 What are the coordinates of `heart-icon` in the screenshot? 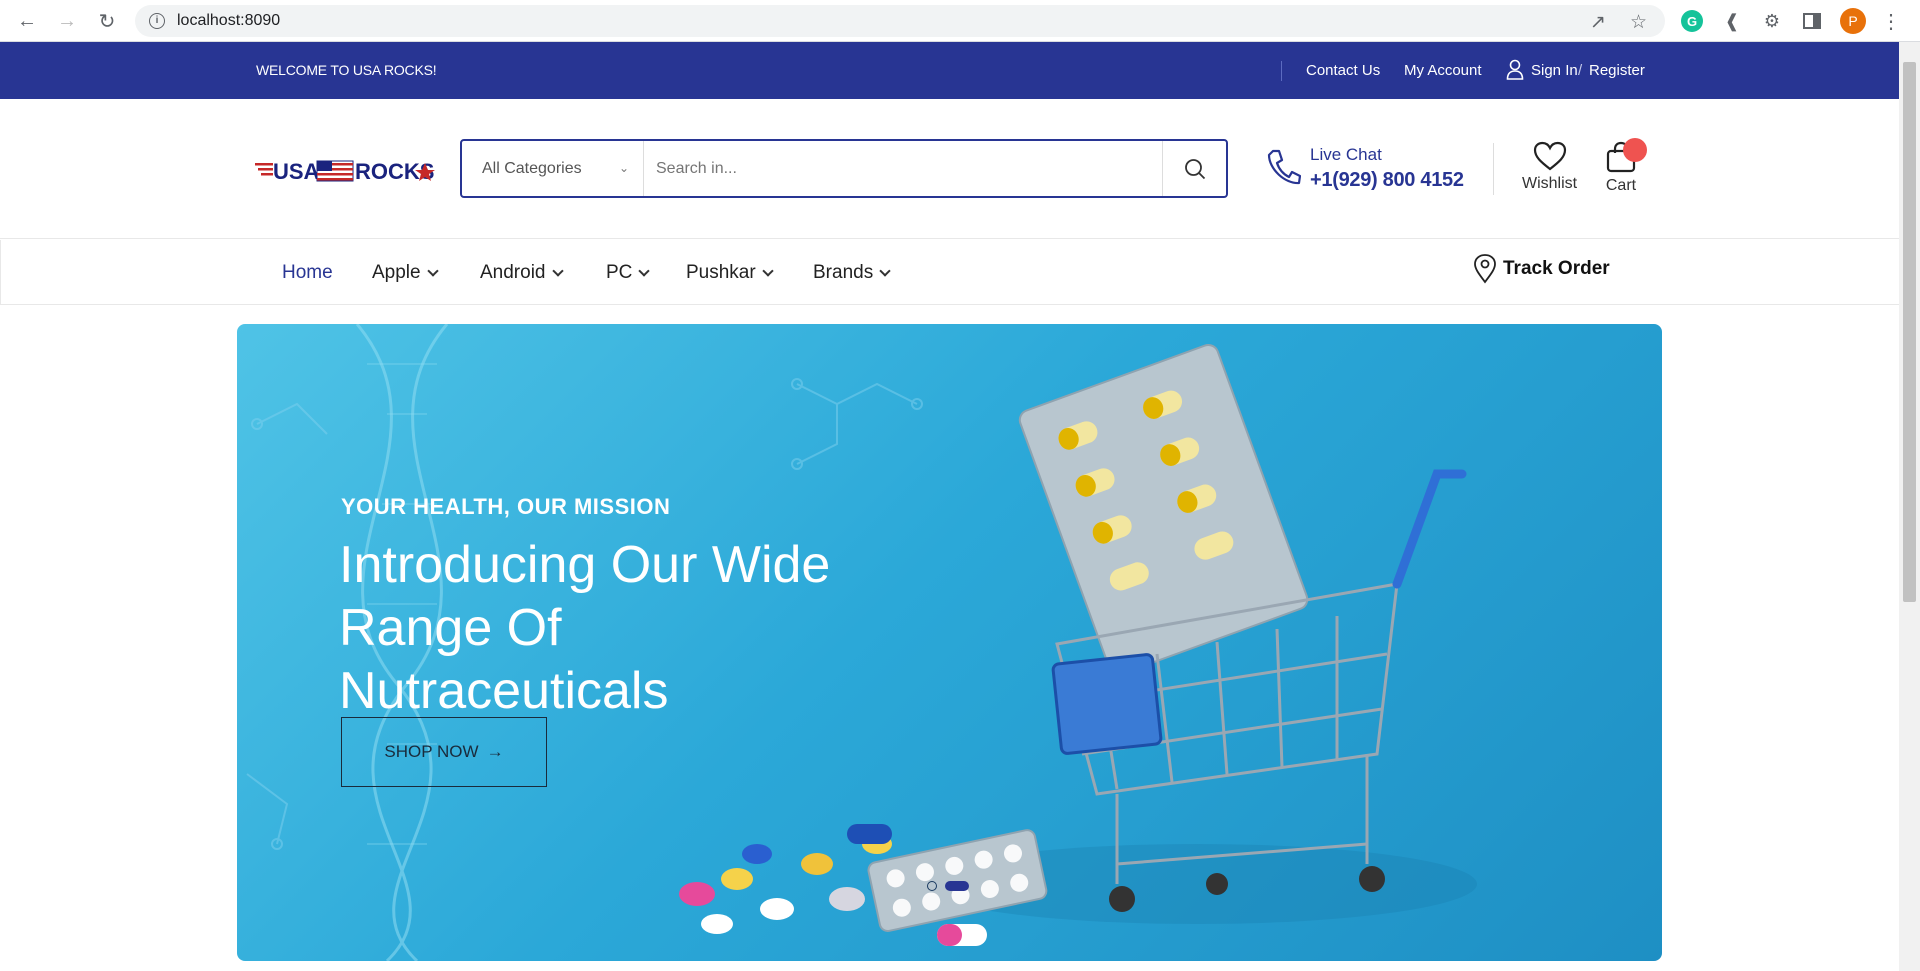 It's located at (1549, 156).